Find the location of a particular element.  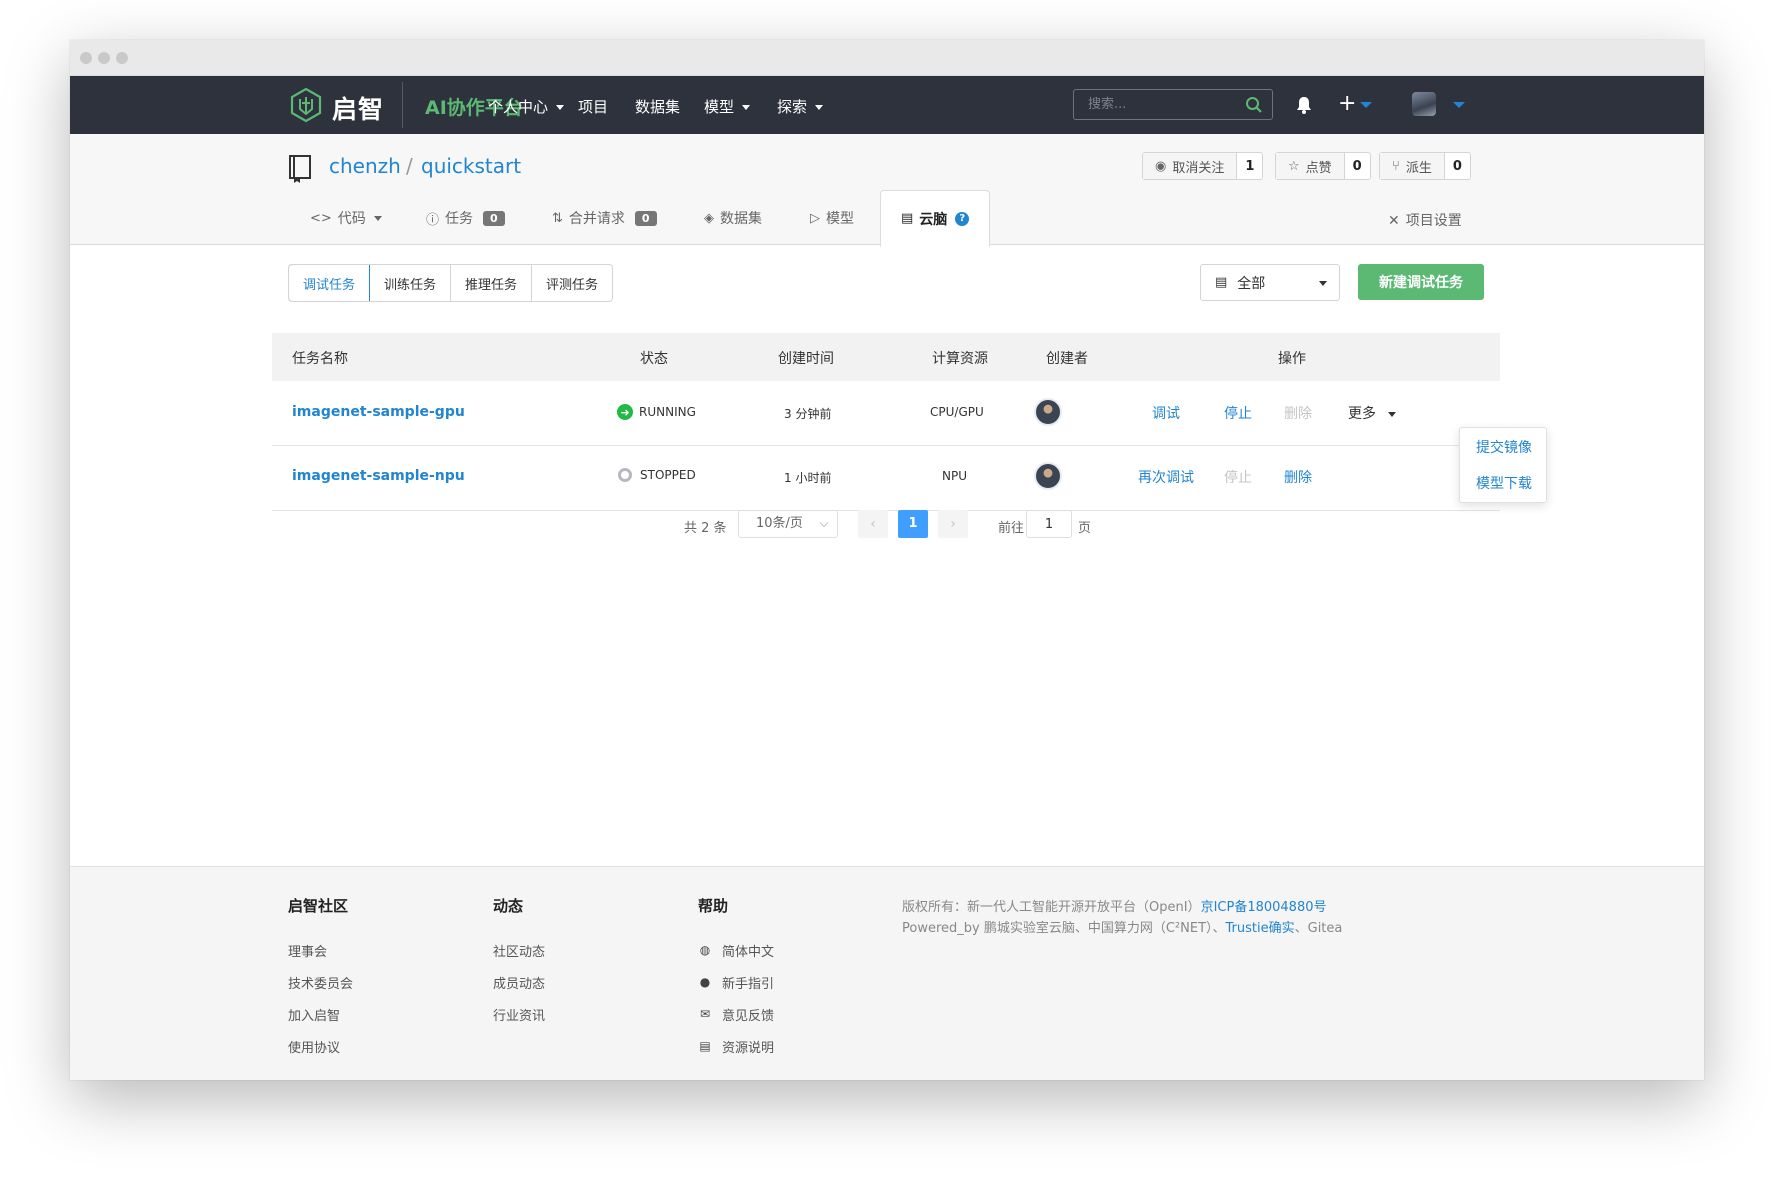

nav-models: 模型 is located at coordinates (727, 106).